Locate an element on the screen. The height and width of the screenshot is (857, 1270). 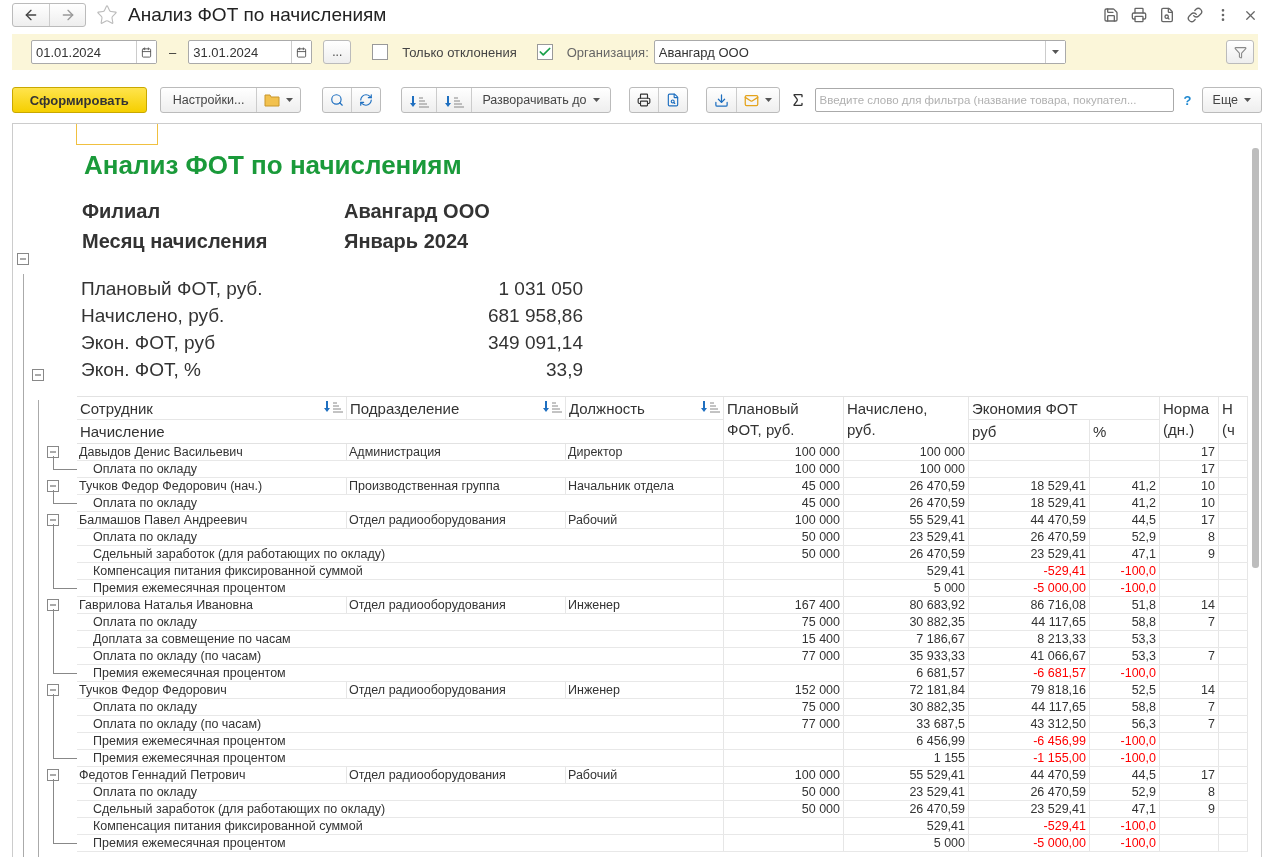
column-header: Должность is located at coordinates (645, 408).